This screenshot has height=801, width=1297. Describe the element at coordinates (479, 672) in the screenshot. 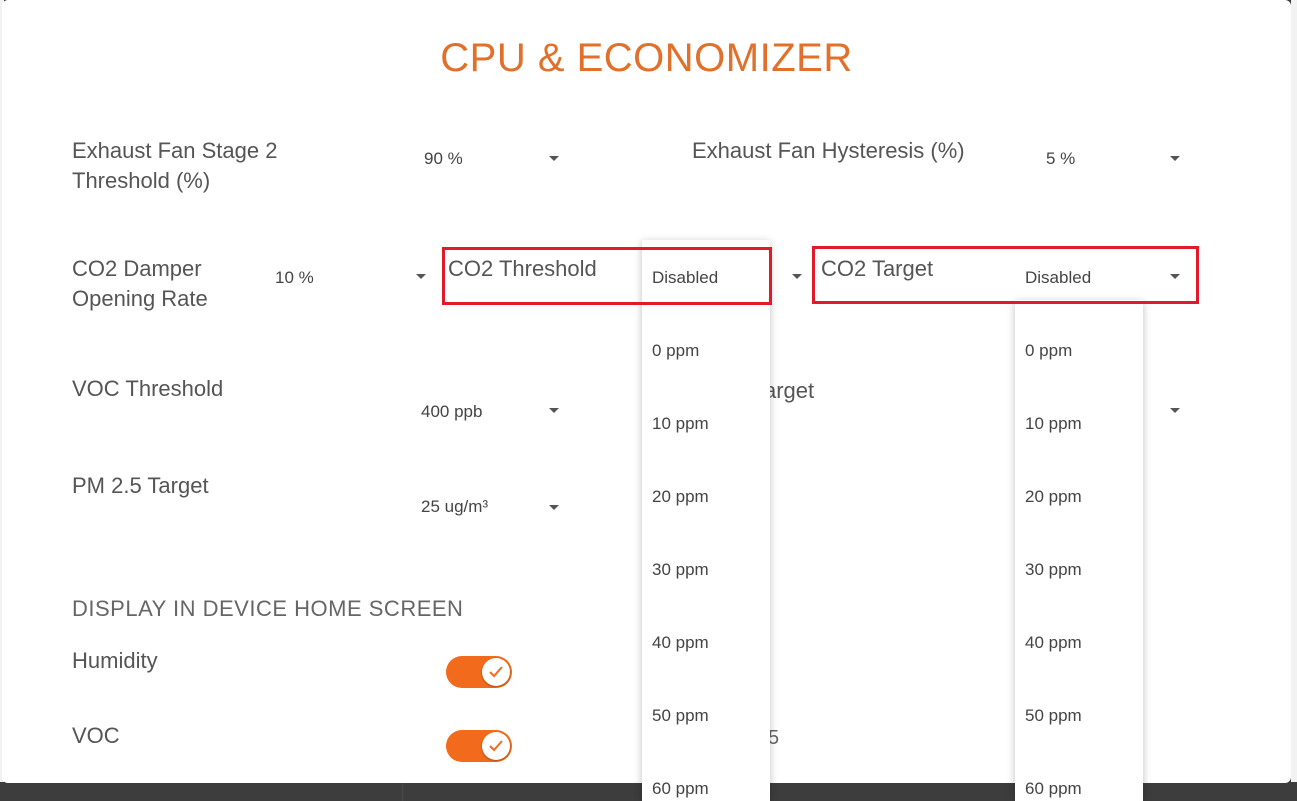

I see `humidity-toggle` at that location.